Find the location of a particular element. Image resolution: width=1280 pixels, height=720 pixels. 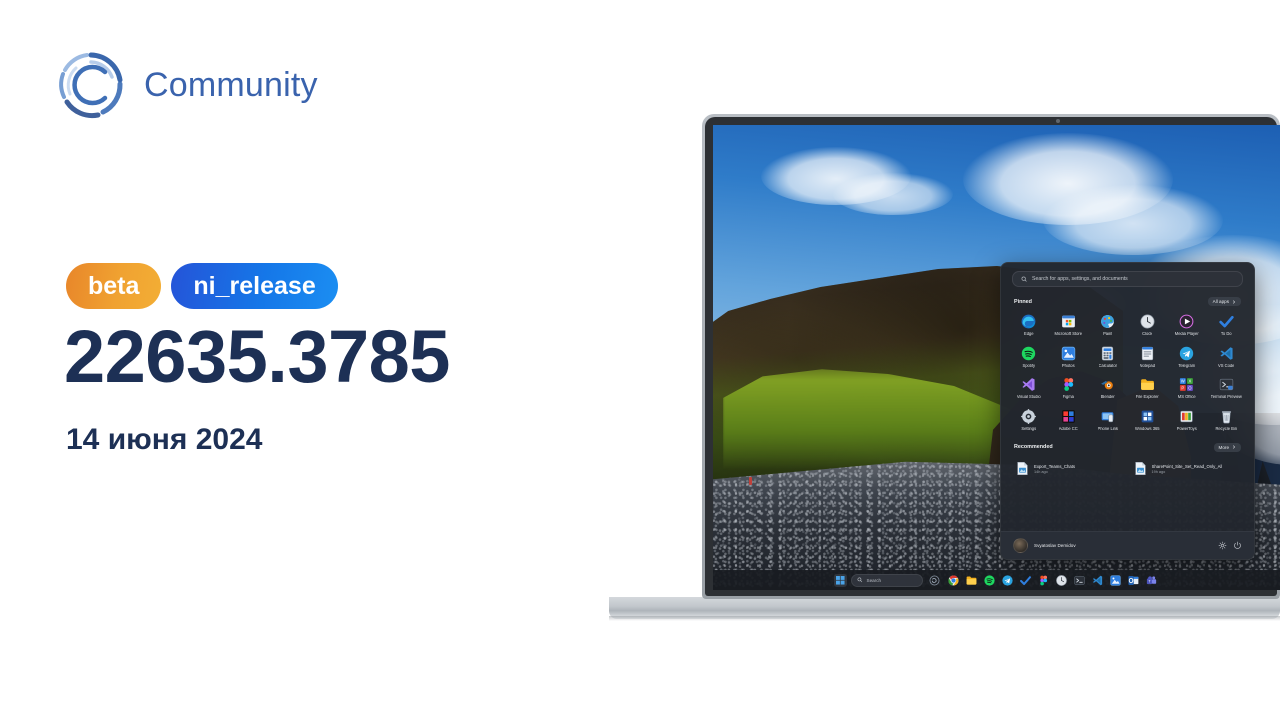

pinned-app-label: Edge is located at coordinates (1028, 334).